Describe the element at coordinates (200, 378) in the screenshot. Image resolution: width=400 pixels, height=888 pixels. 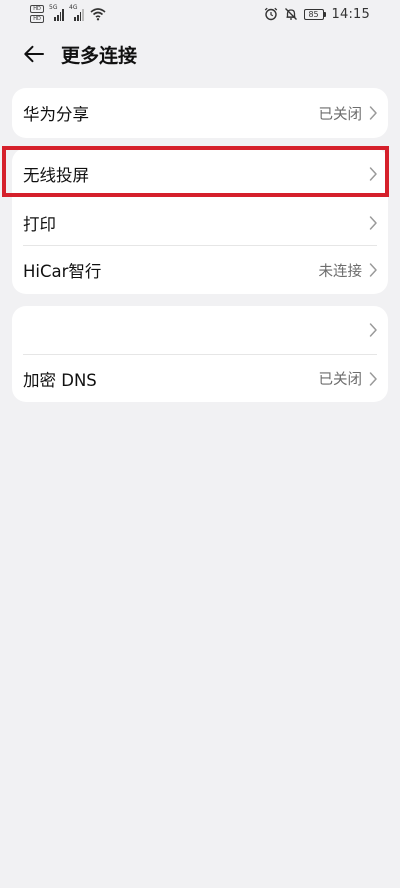
I see `row-encrypted-dns: 加密 DNS 已关闭` at that location.